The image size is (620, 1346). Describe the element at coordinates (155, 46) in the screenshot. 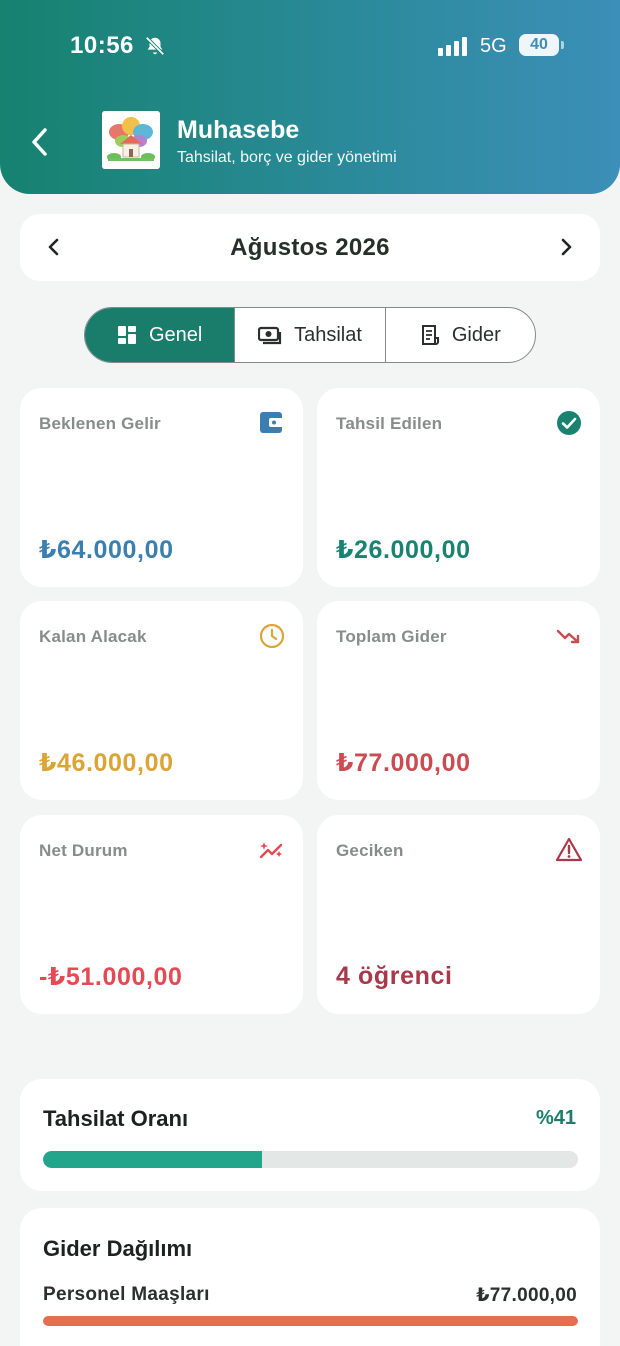

I see `bell-muted-icon` at that location.